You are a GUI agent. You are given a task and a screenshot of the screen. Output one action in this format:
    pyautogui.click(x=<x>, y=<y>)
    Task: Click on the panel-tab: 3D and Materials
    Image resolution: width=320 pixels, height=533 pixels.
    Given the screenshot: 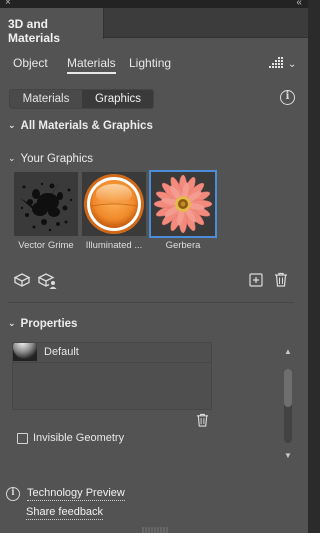 What is the action you would take?
    pyautogui.click(x=52, y=26)
    